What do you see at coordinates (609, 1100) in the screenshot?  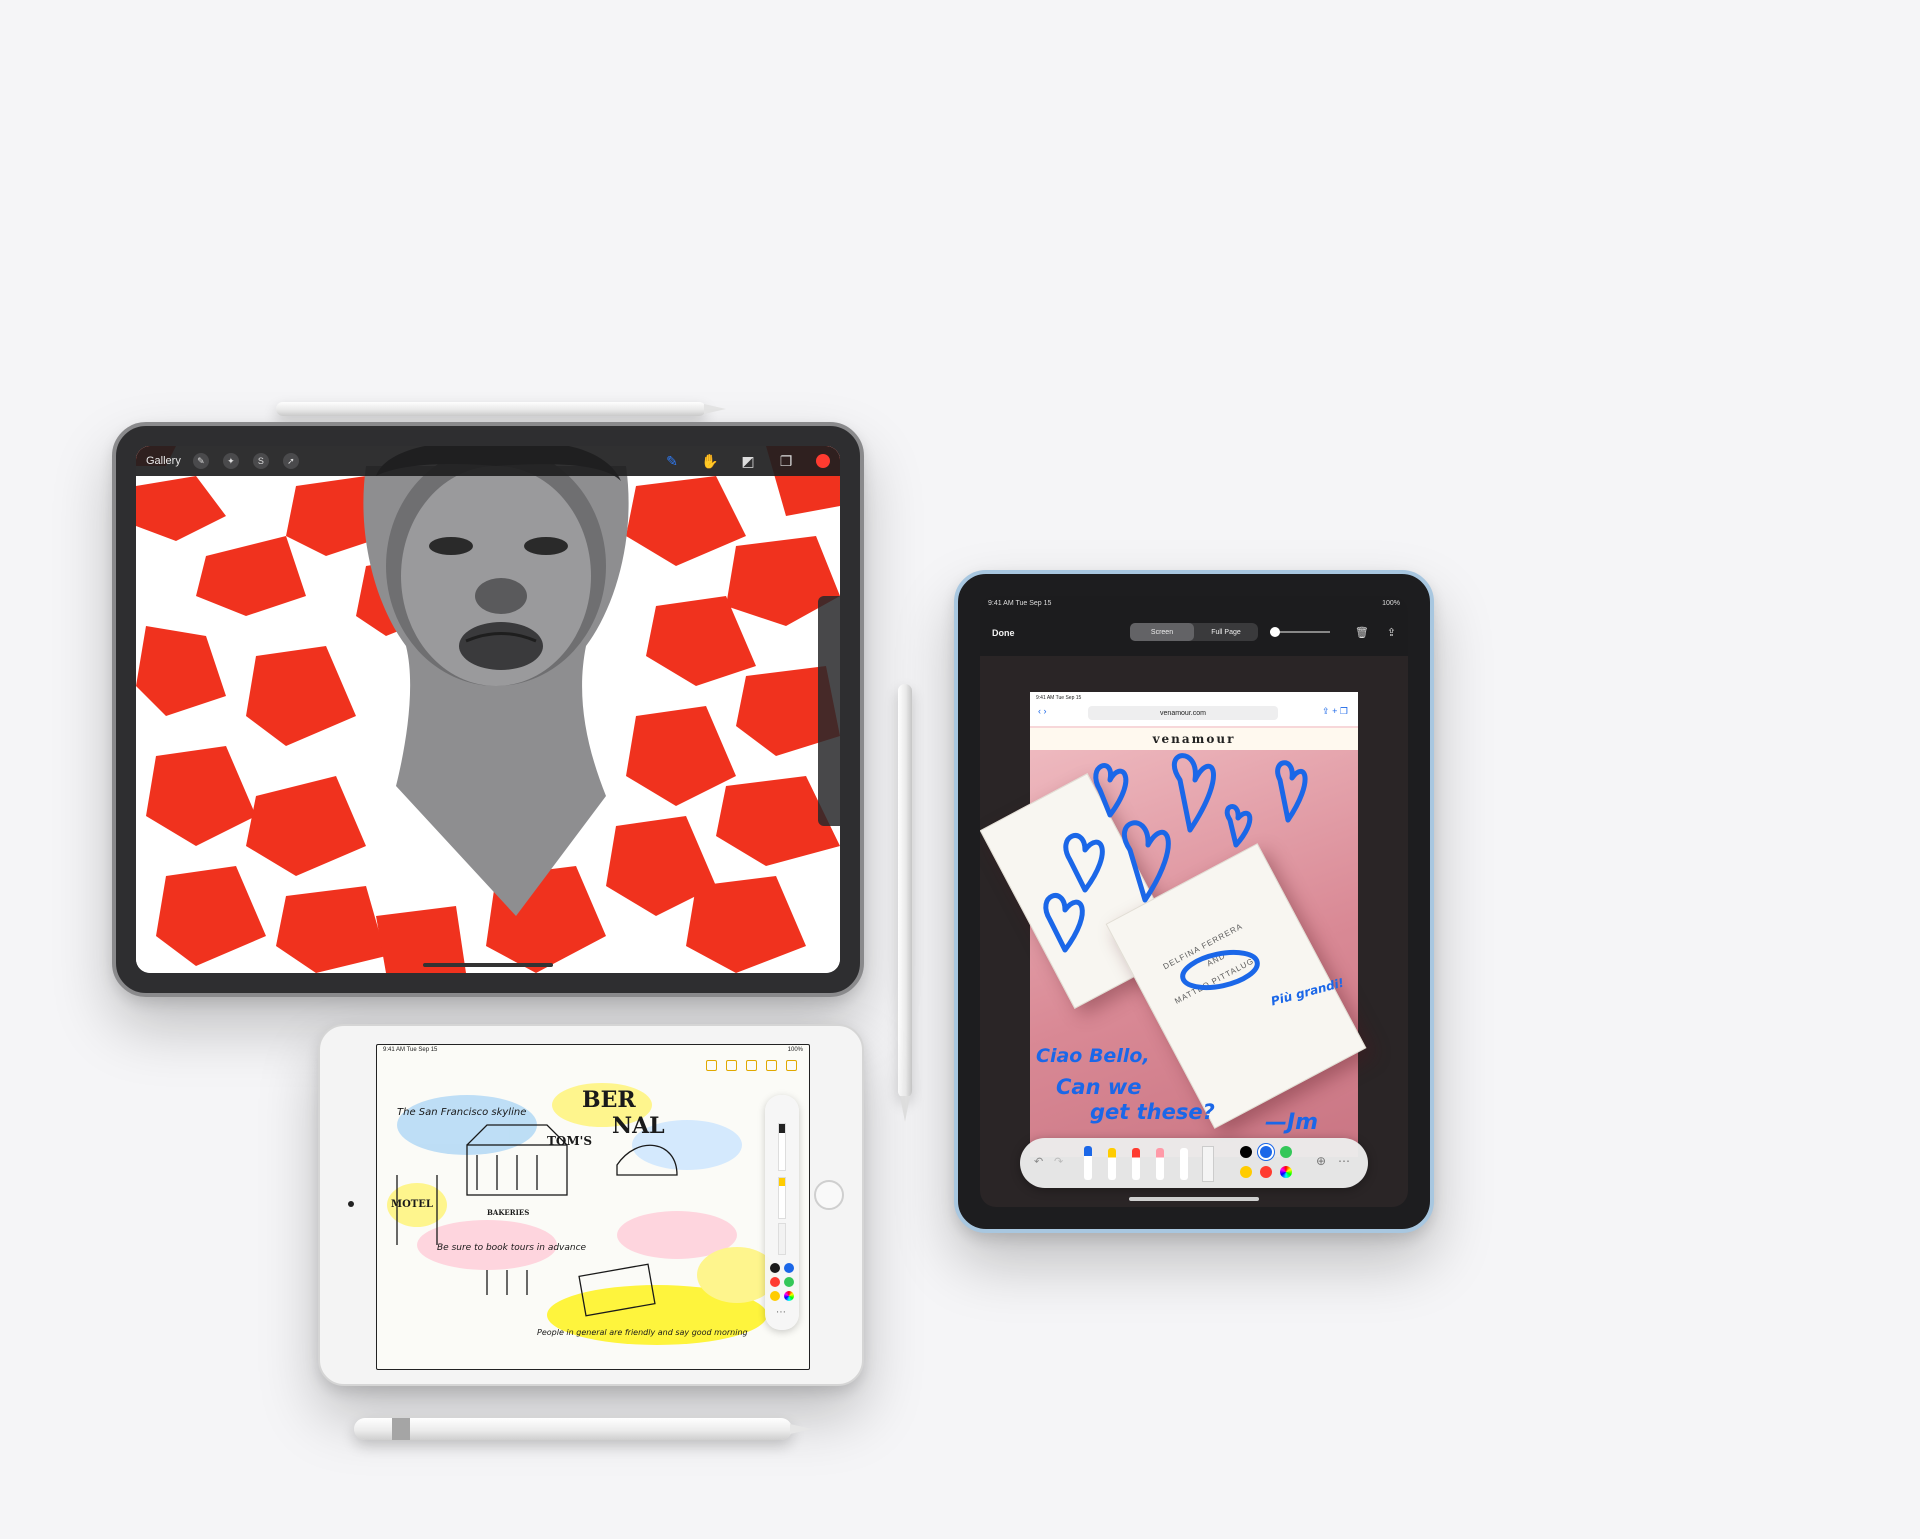 I see `title-ber: BER` at bounding box center [609, 1100].